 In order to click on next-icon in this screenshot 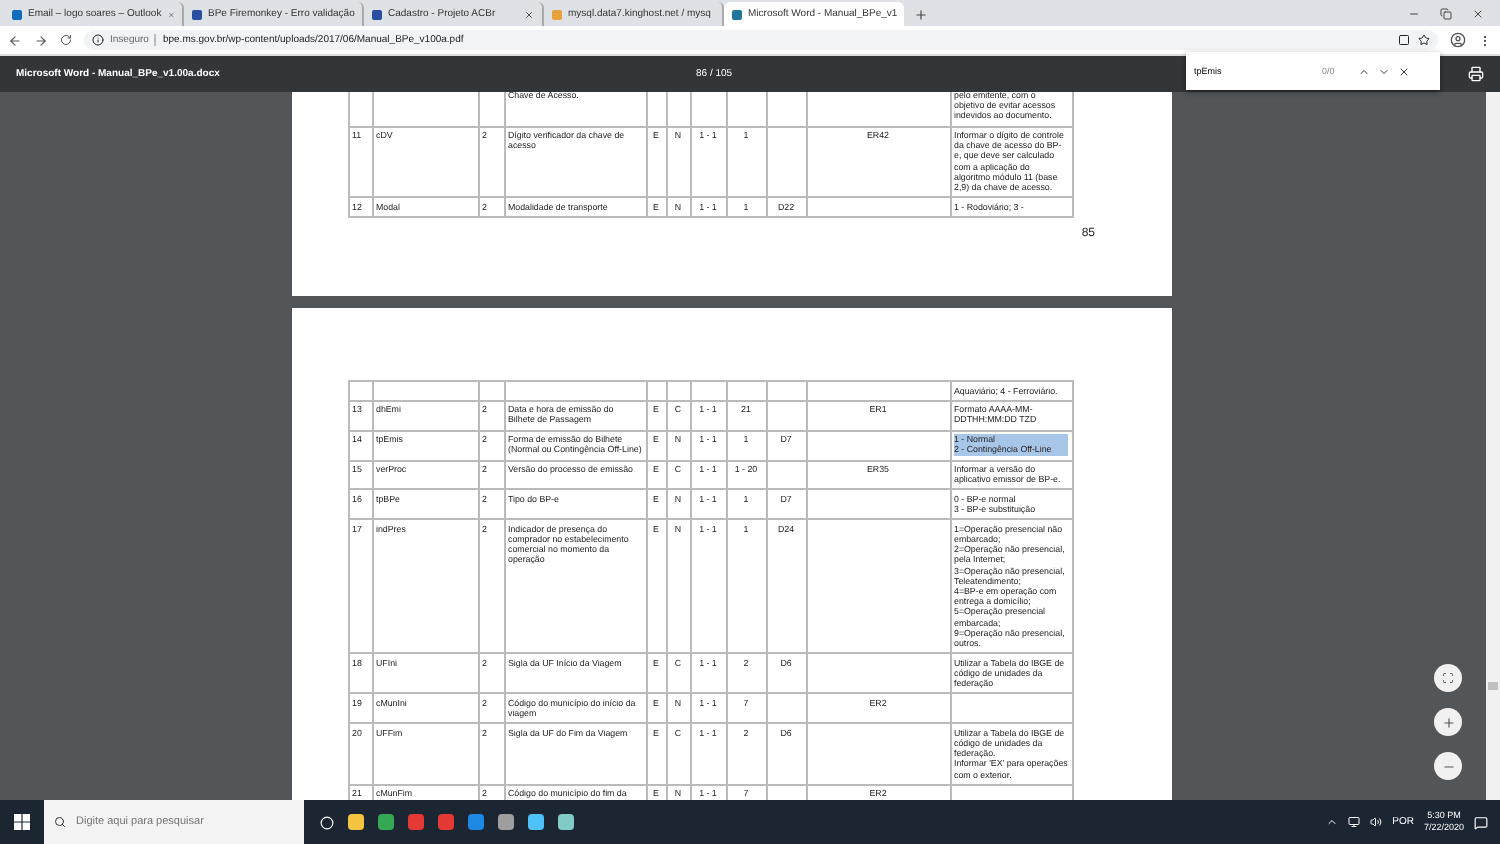, I will do `click(1384, 71)`.